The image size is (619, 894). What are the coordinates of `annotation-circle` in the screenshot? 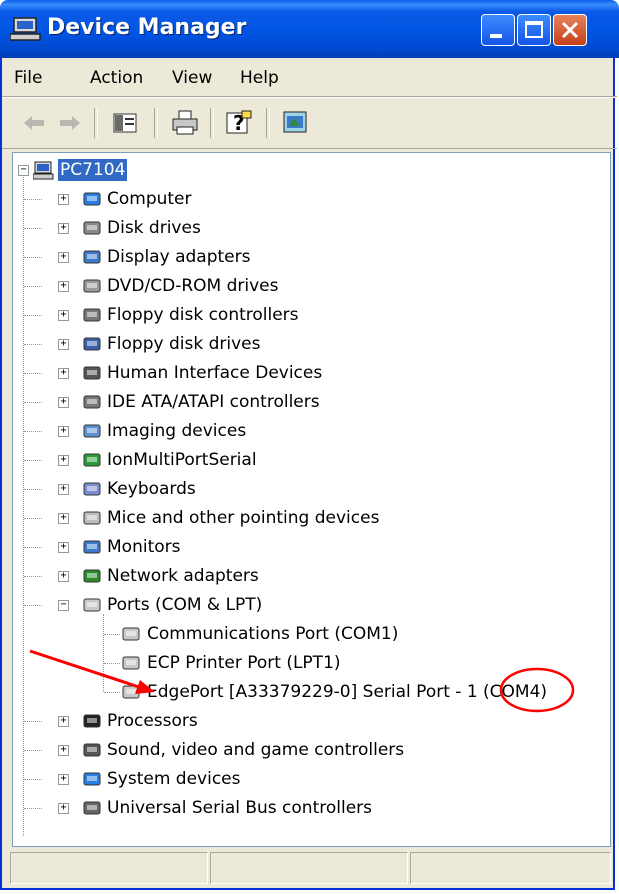 It's located at (537, 690).